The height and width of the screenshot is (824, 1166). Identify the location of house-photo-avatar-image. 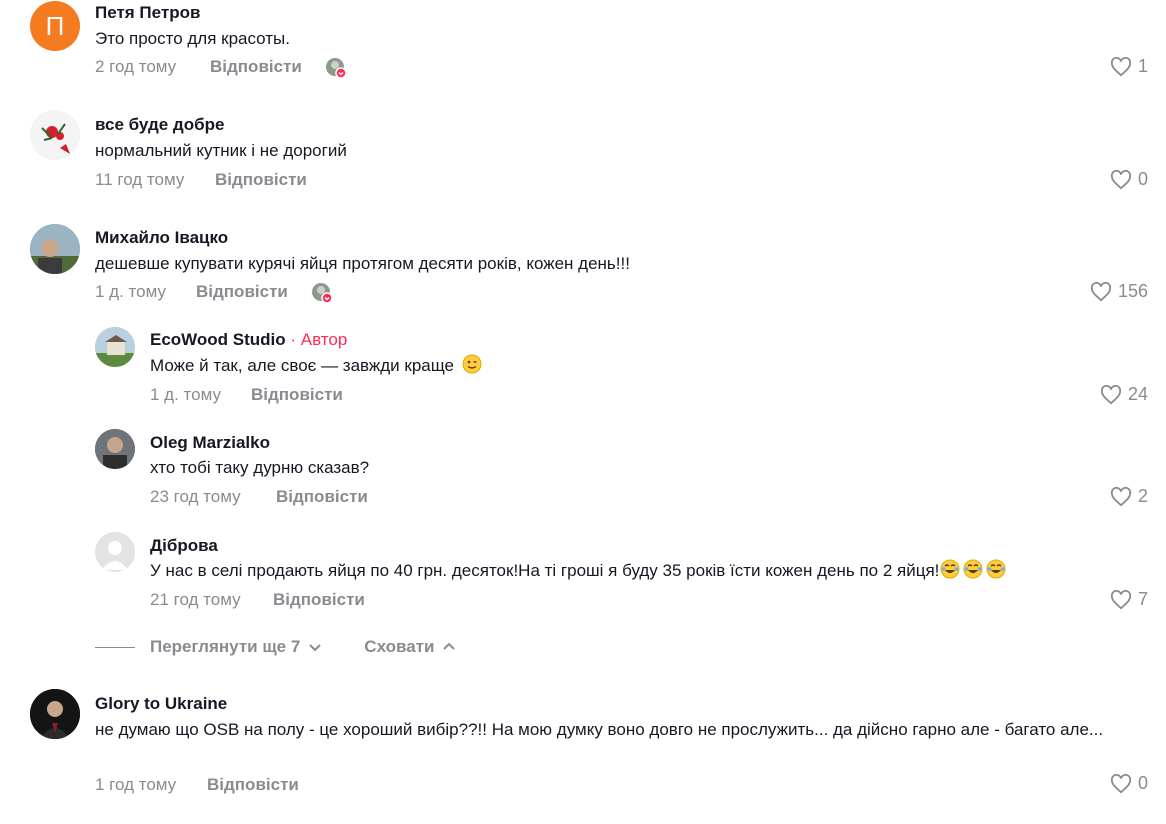
(115, 347).